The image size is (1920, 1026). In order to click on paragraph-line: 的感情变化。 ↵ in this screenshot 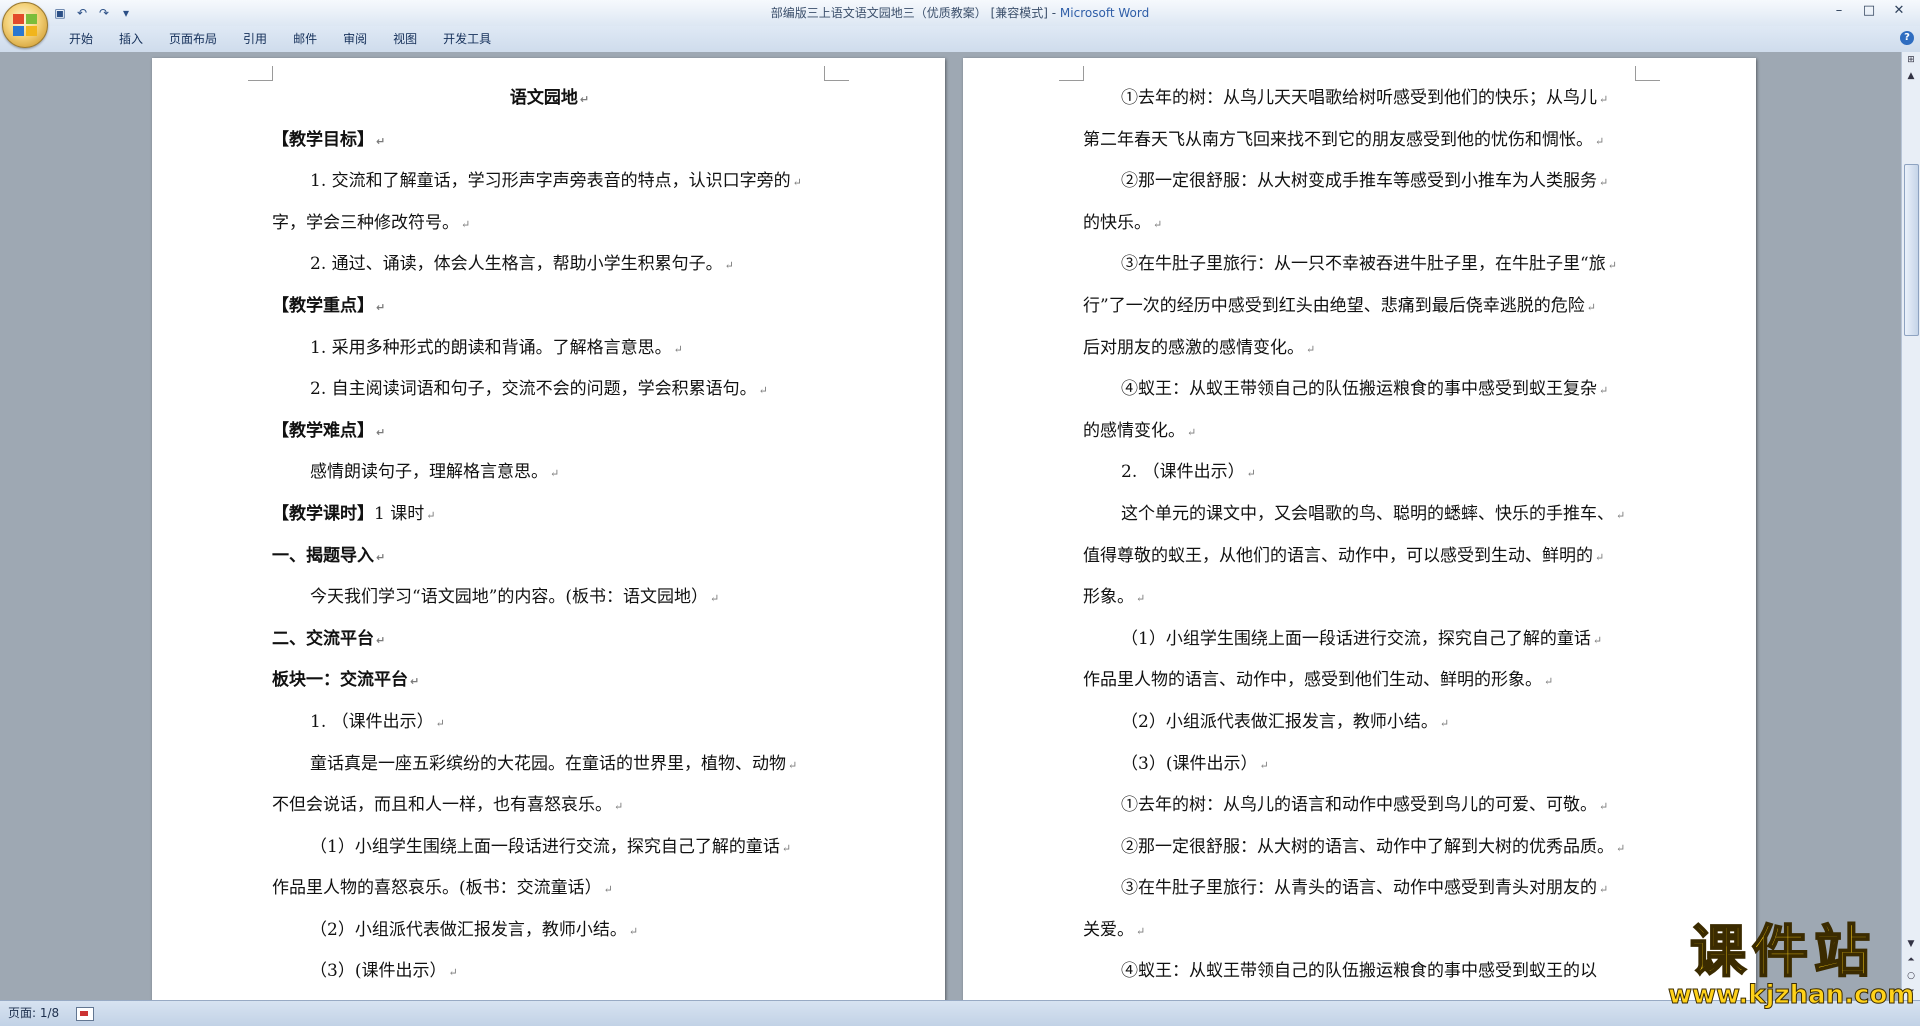, I will do `click(1360, 432)`.